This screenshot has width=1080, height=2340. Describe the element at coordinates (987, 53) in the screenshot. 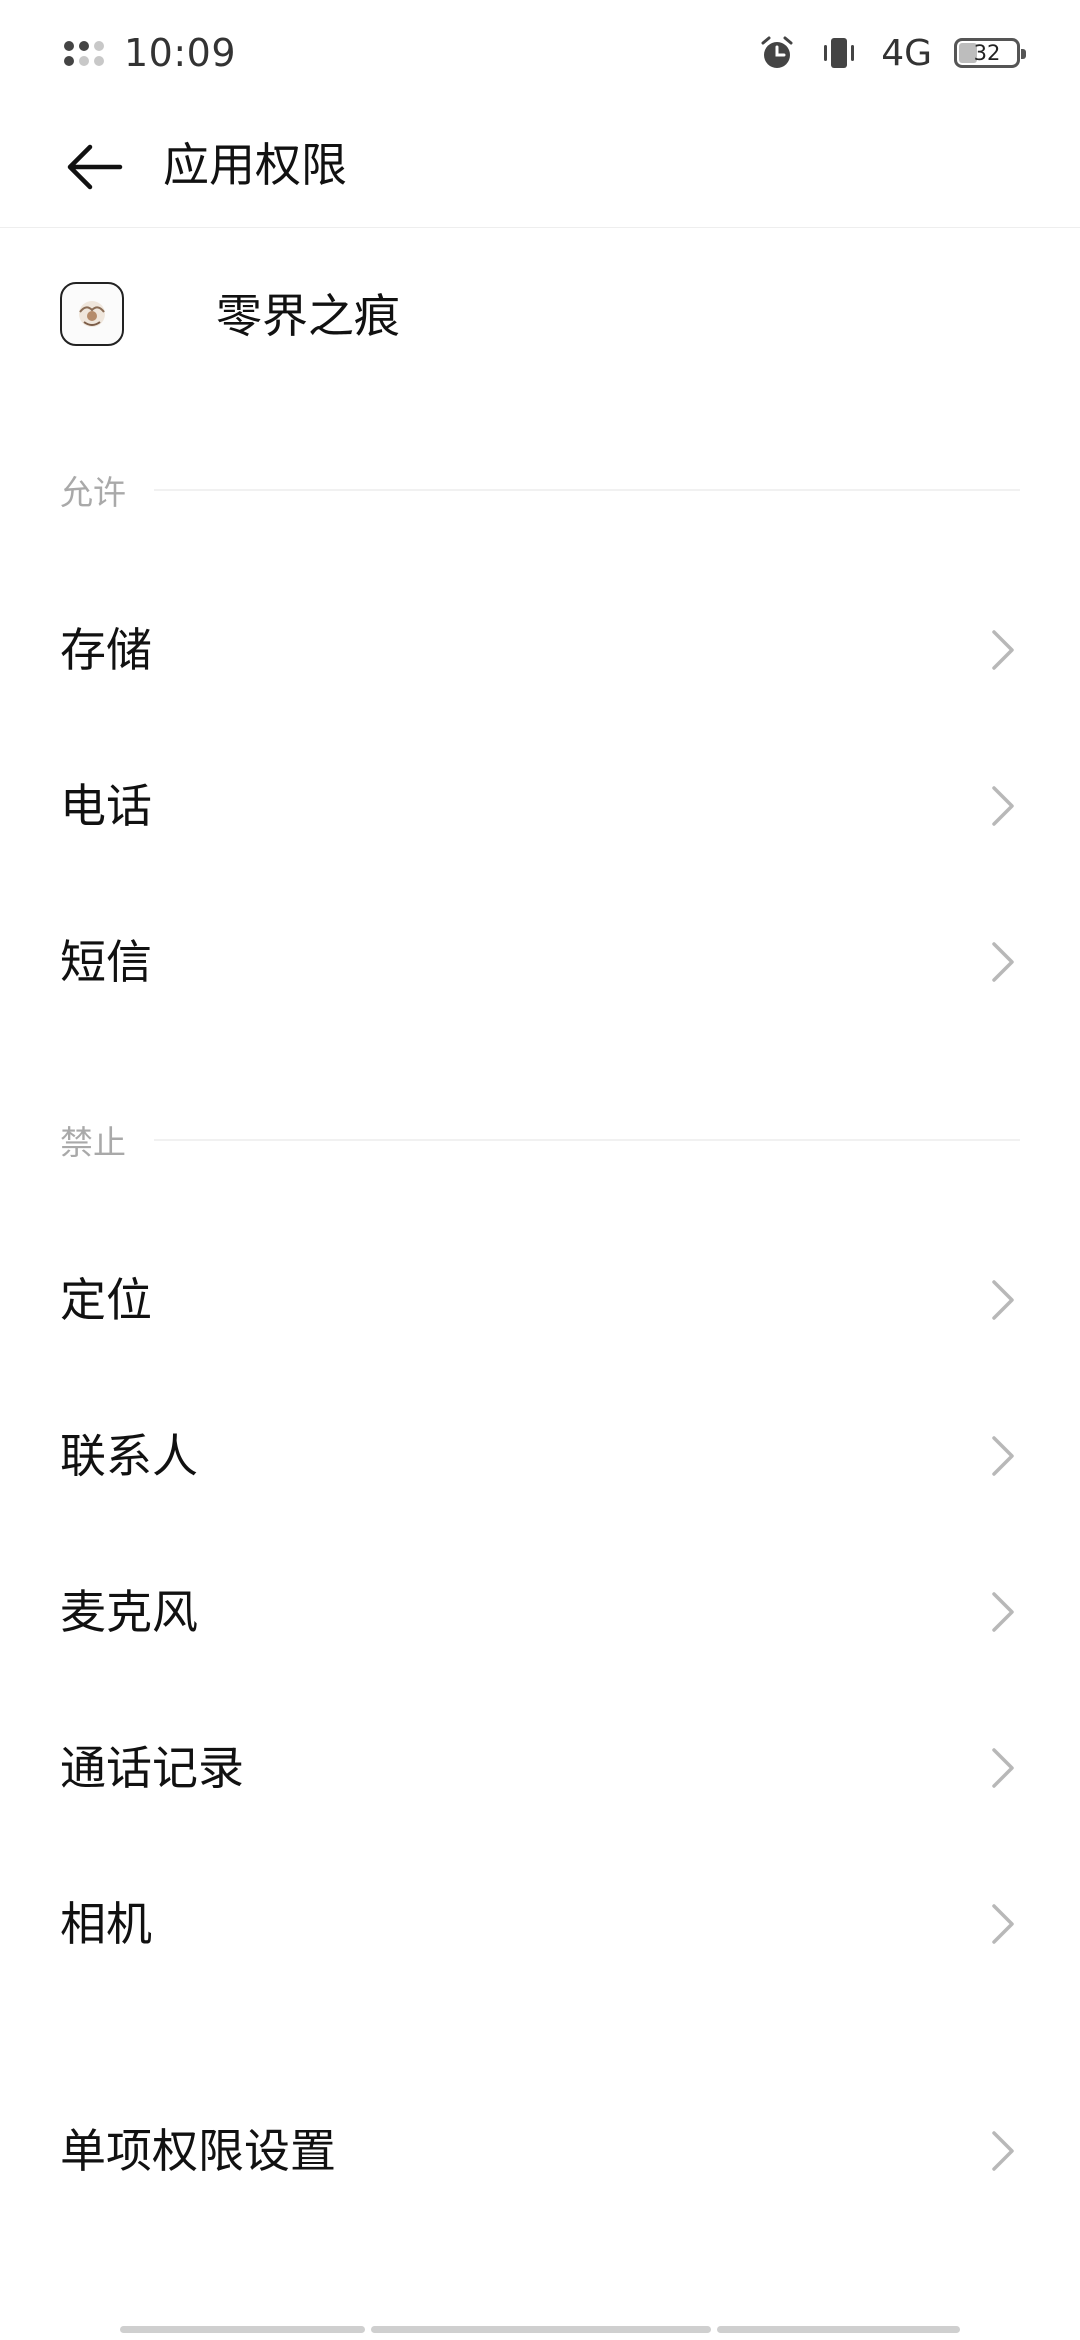

I see `battery-percent: 32` at that location.